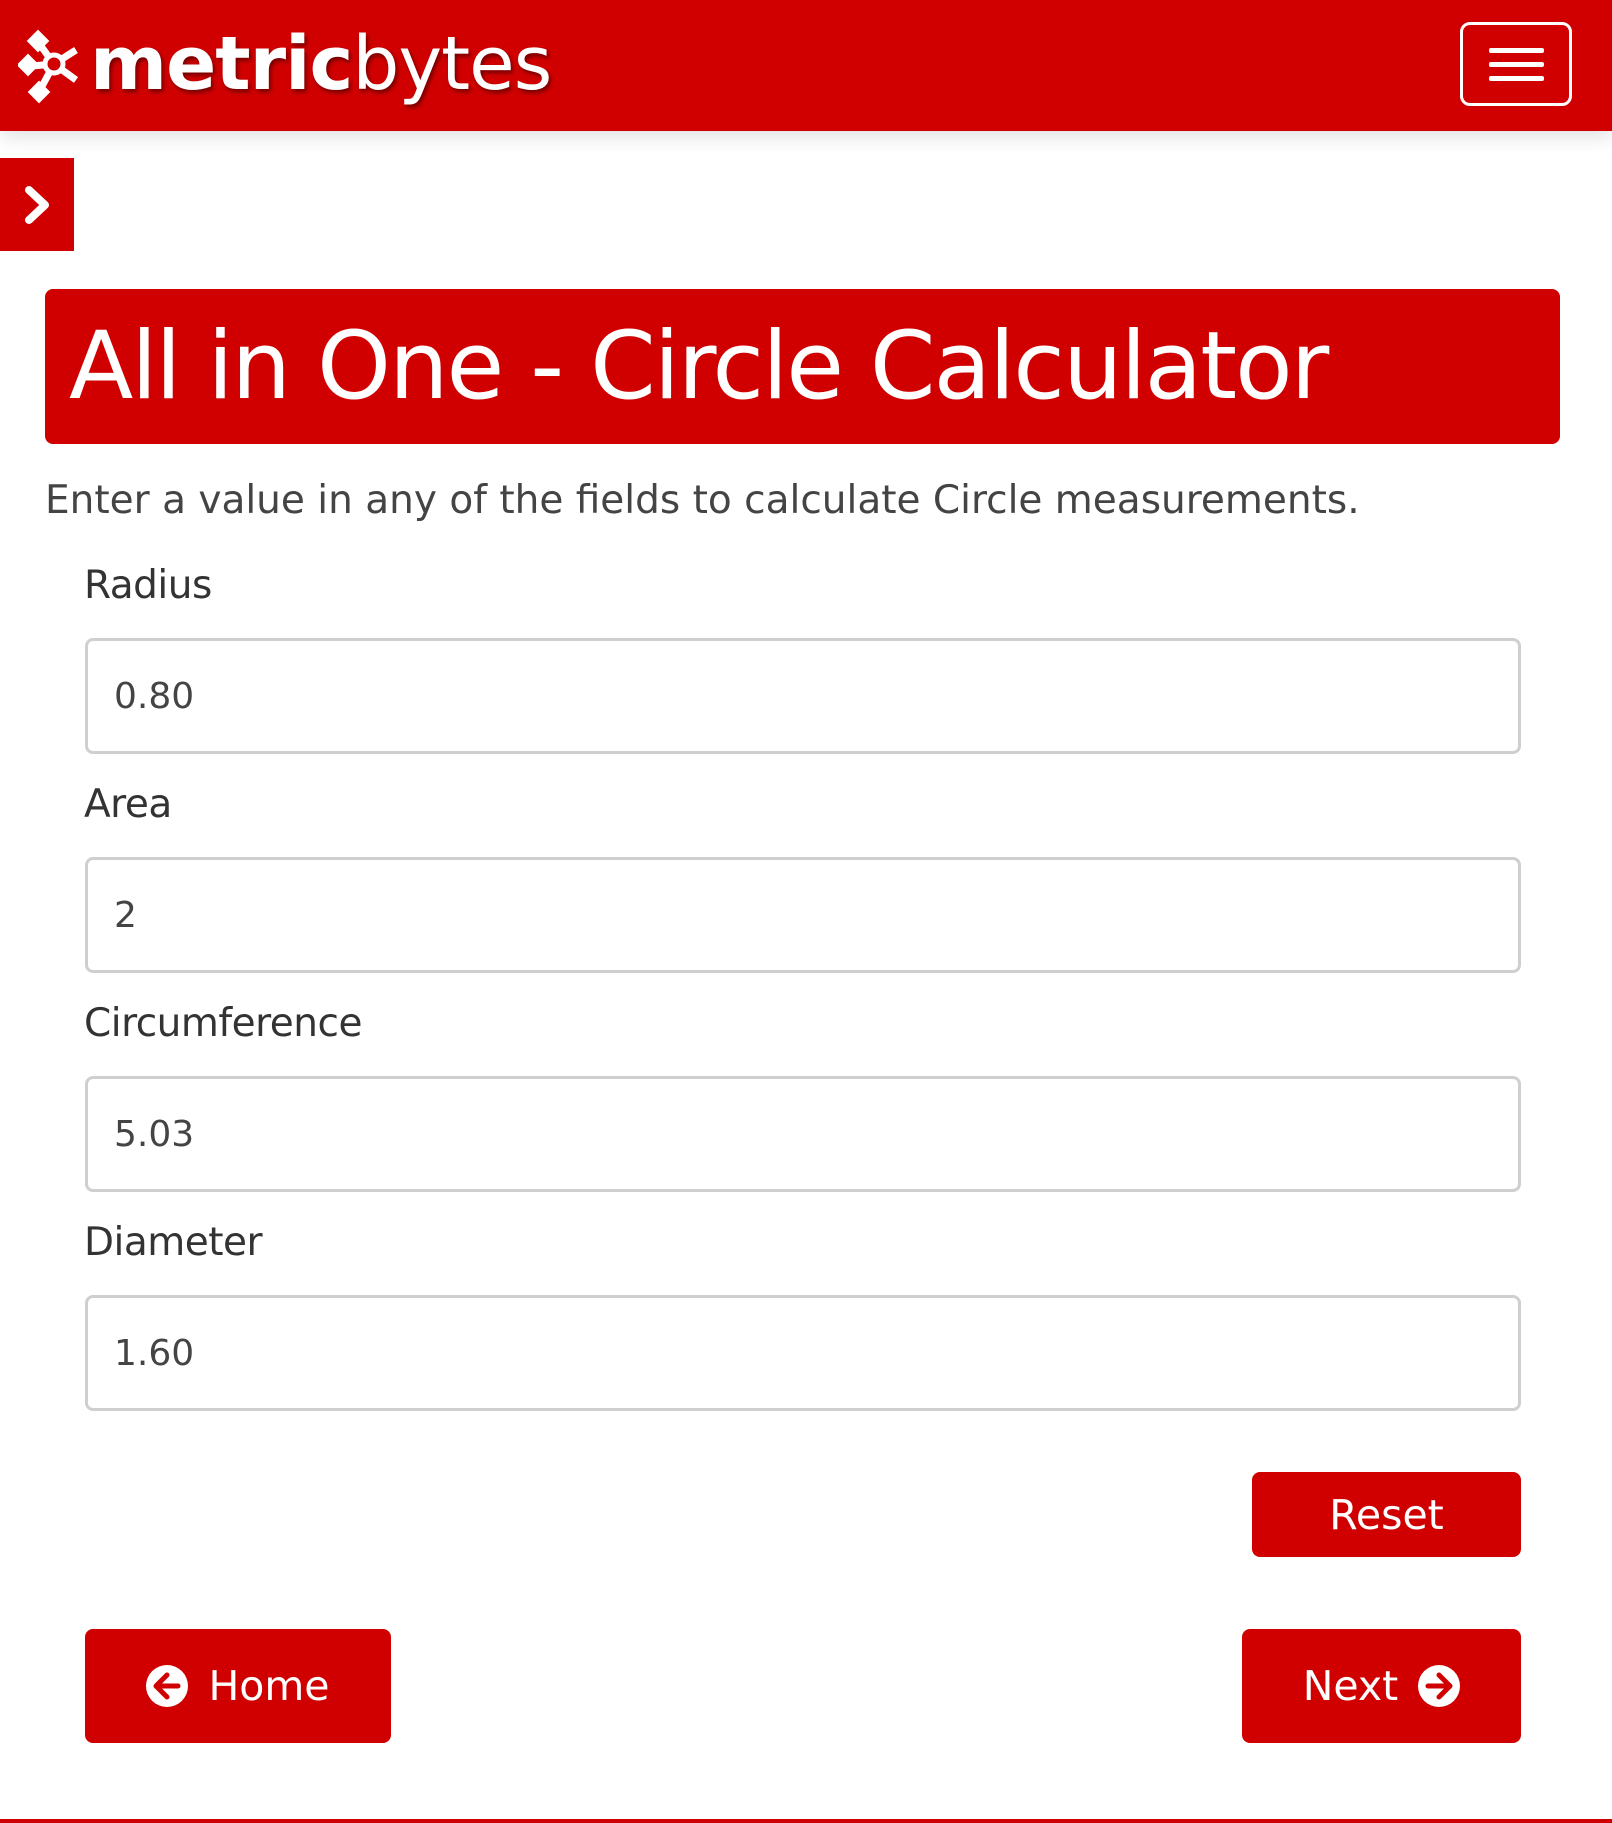  I want to click on arrow-circle-left-icon, so click(167, 1686).